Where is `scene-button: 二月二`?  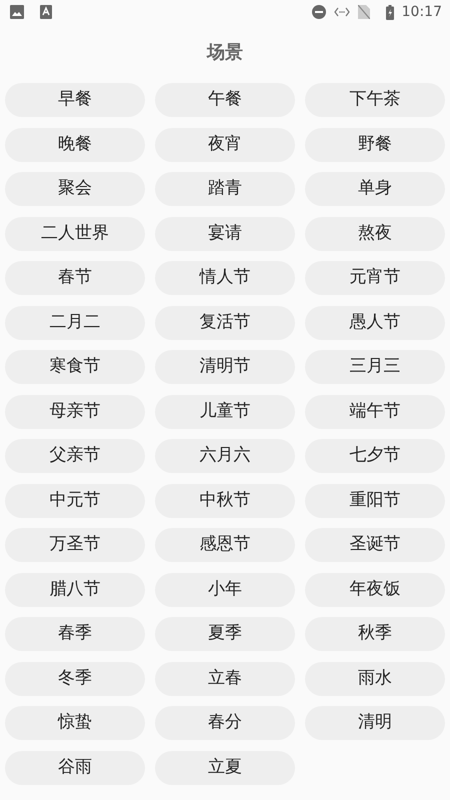 scene-button: 二月二 is located at coordinates (75, 323).